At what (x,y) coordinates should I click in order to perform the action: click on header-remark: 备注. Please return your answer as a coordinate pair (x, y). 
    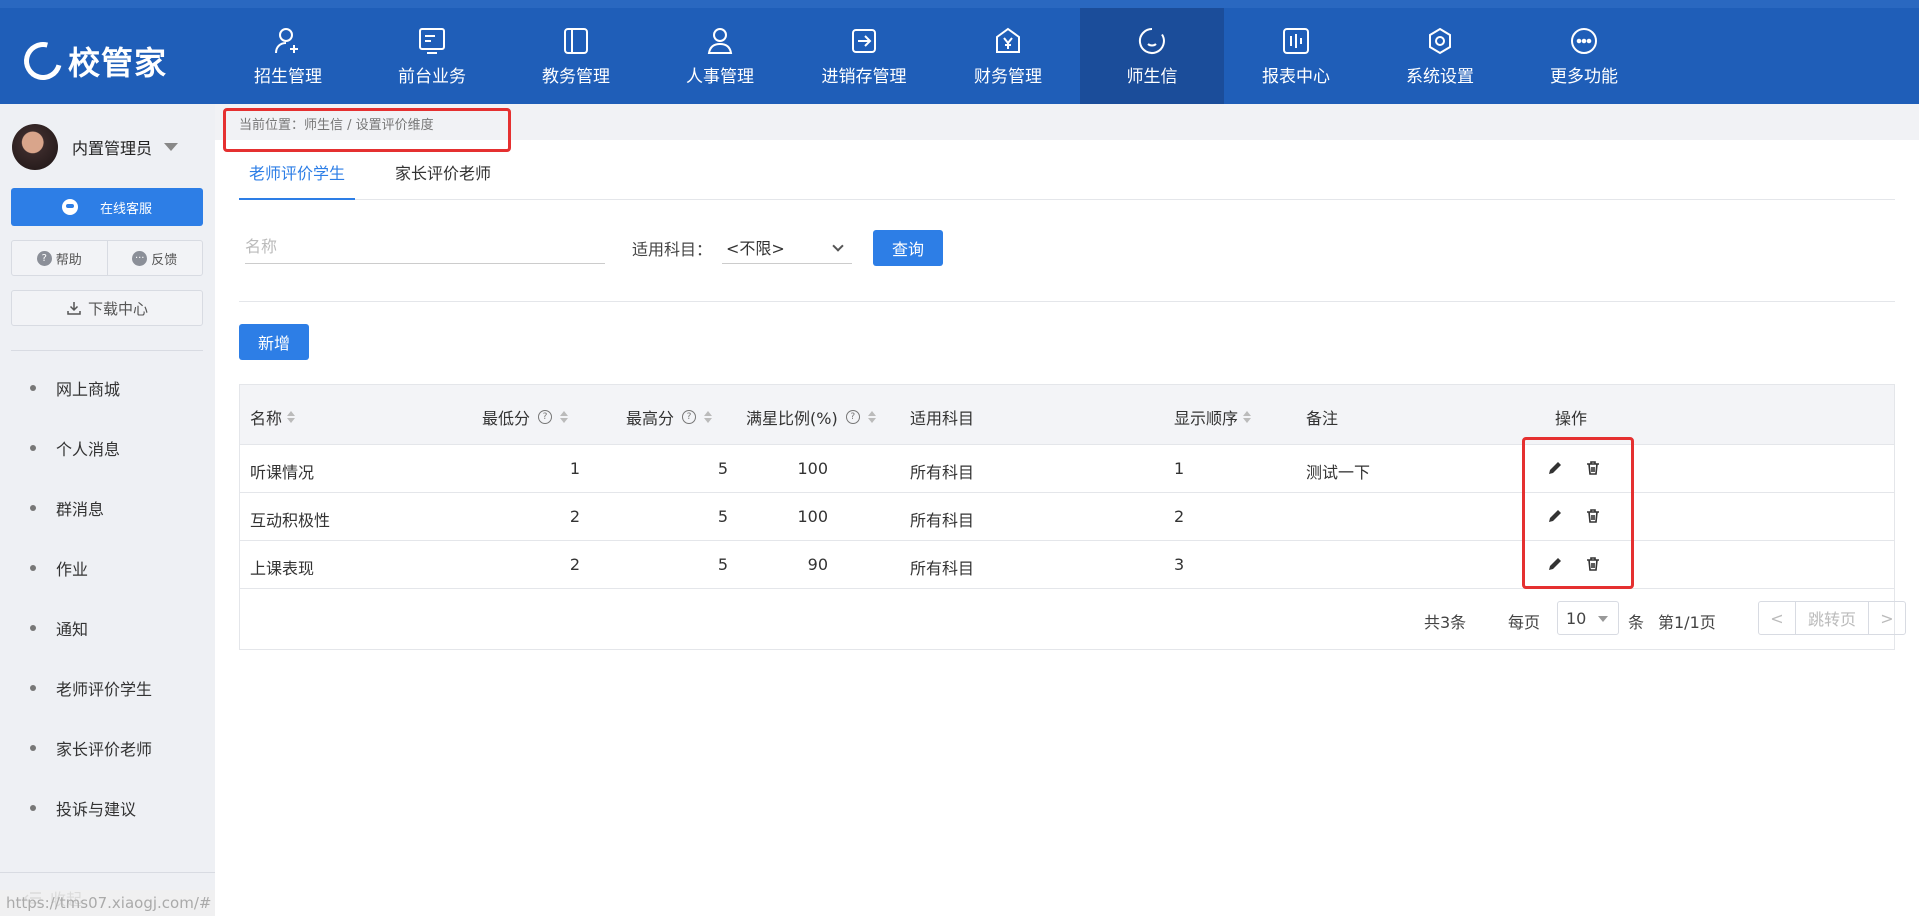
    Looking at the image, I should click on (1322, 418).